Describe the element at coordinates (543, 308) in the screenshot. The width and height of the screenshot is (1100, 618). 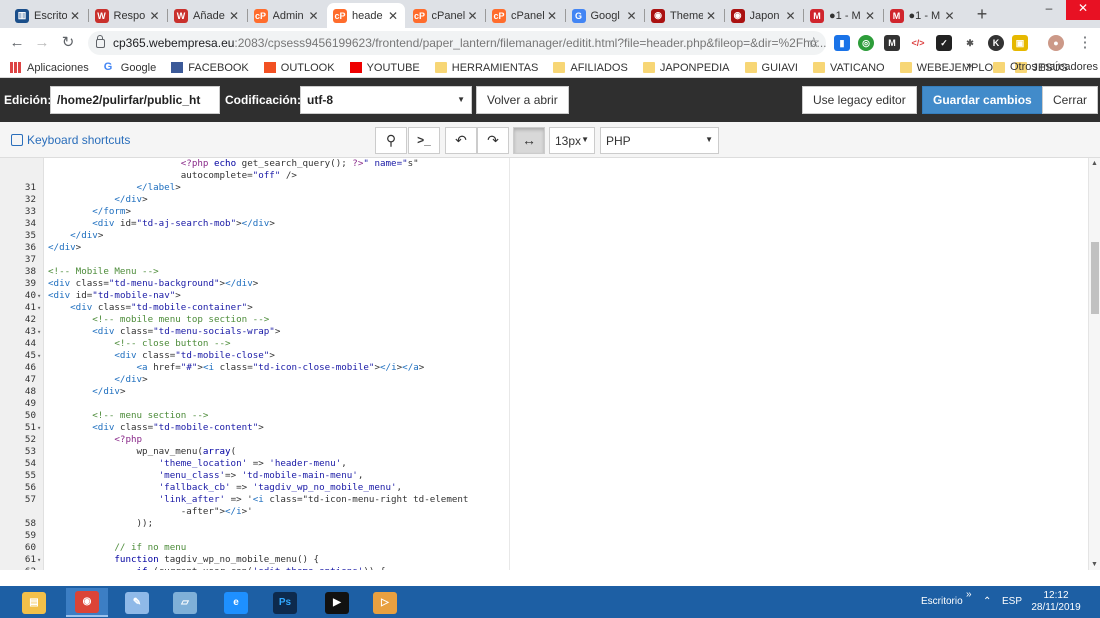
I see `code-line: 41 ▾ <div class="td-mobile-container">` at that location.